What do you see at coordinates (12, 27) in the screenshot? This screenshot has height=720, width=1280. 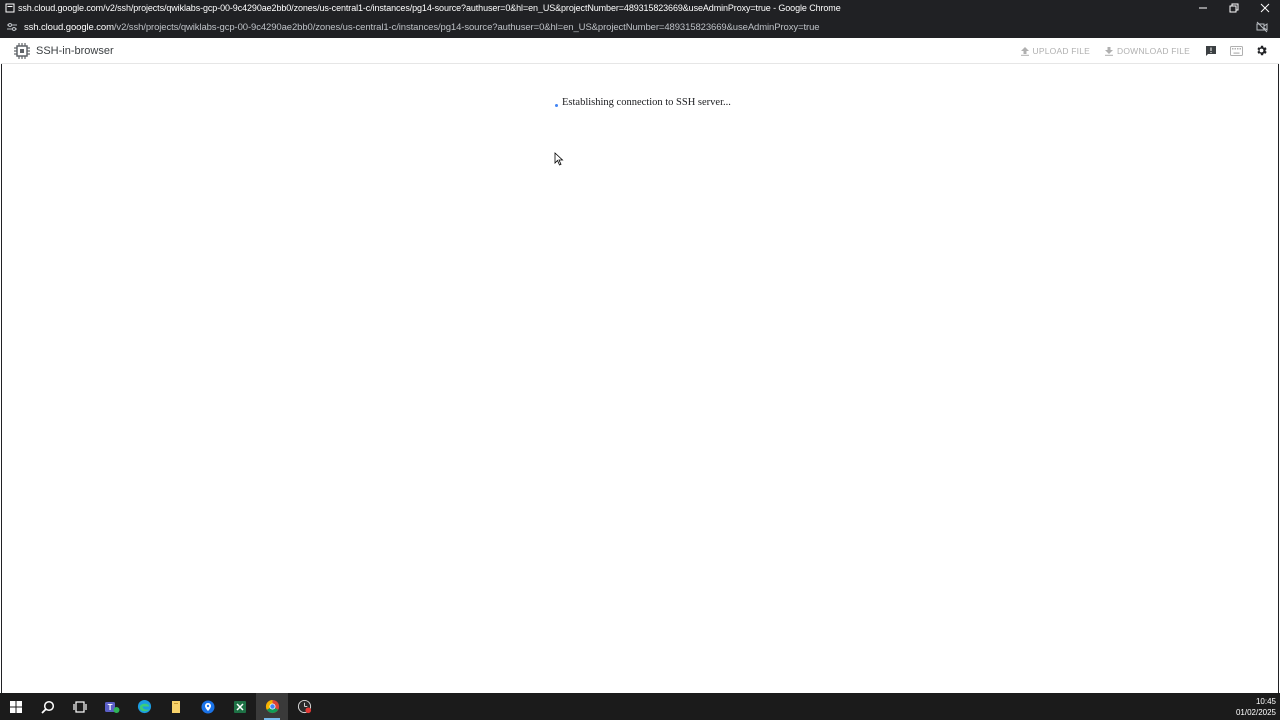 I see `site-info-icon` at bounding box center [12, 27].